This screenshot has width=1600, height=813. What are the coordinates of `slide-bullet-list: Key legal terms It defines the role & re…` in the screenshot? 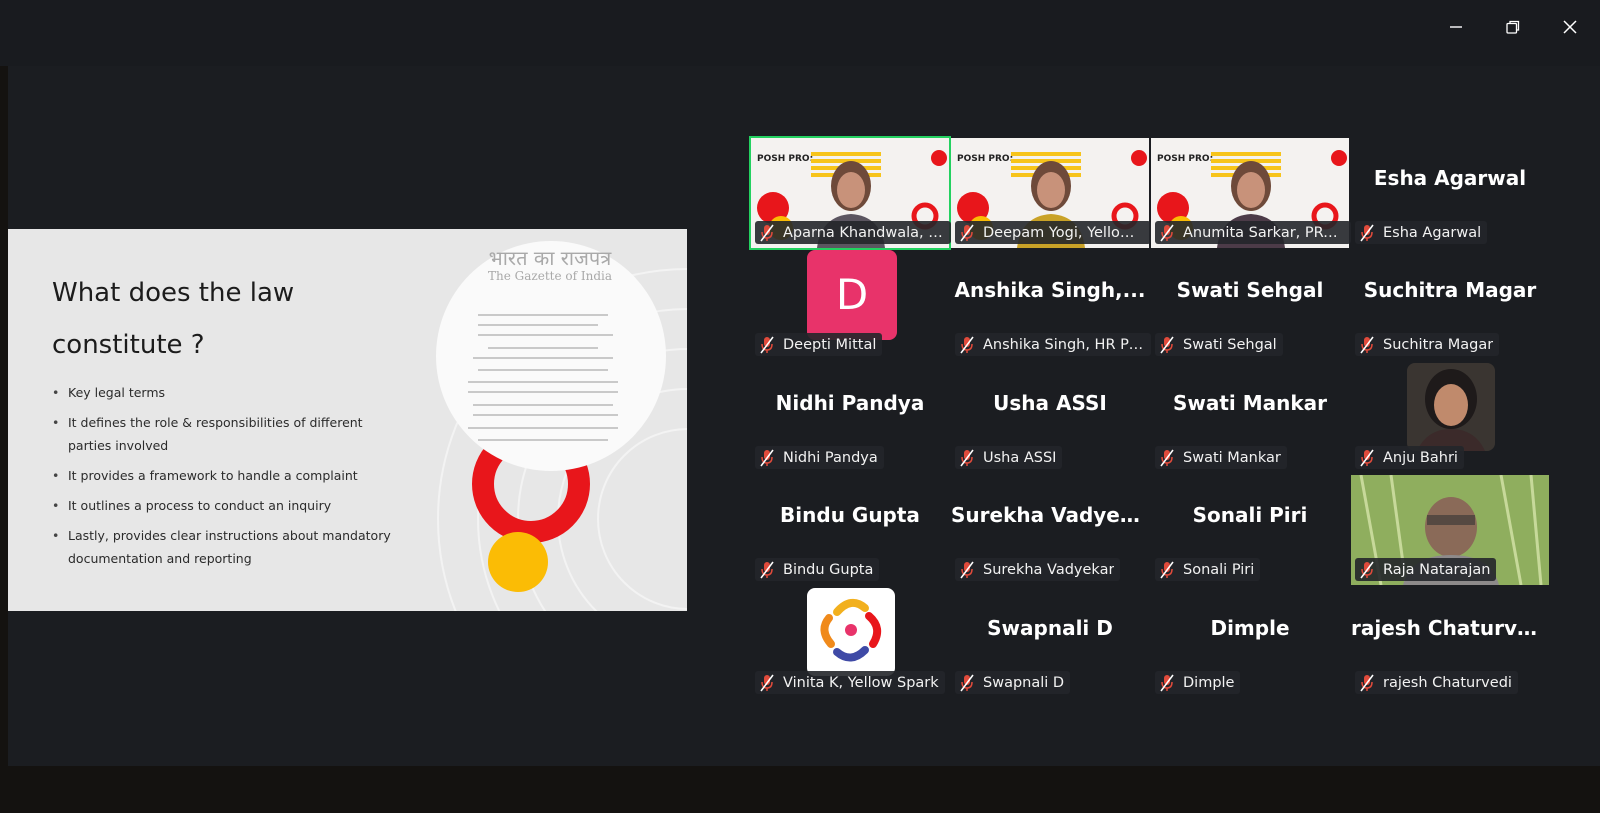 It's located at (222, 479).